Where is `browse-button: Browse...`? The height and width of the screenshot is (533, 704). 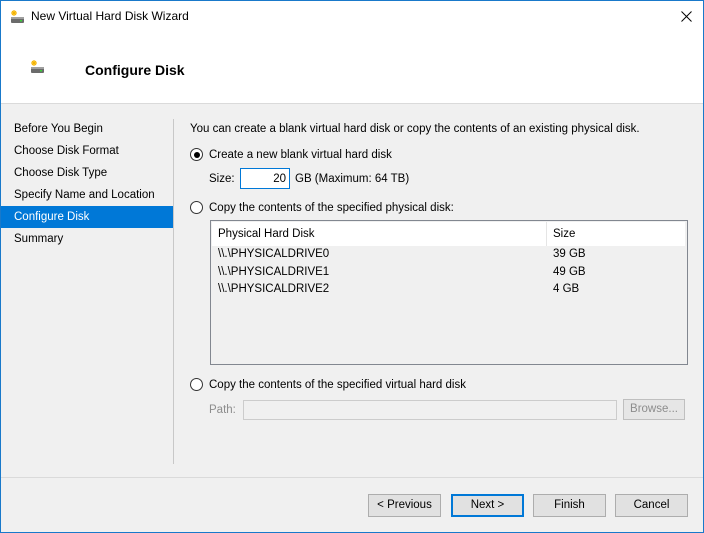
browse-button: Browse... is located at coordinates (654, 409).